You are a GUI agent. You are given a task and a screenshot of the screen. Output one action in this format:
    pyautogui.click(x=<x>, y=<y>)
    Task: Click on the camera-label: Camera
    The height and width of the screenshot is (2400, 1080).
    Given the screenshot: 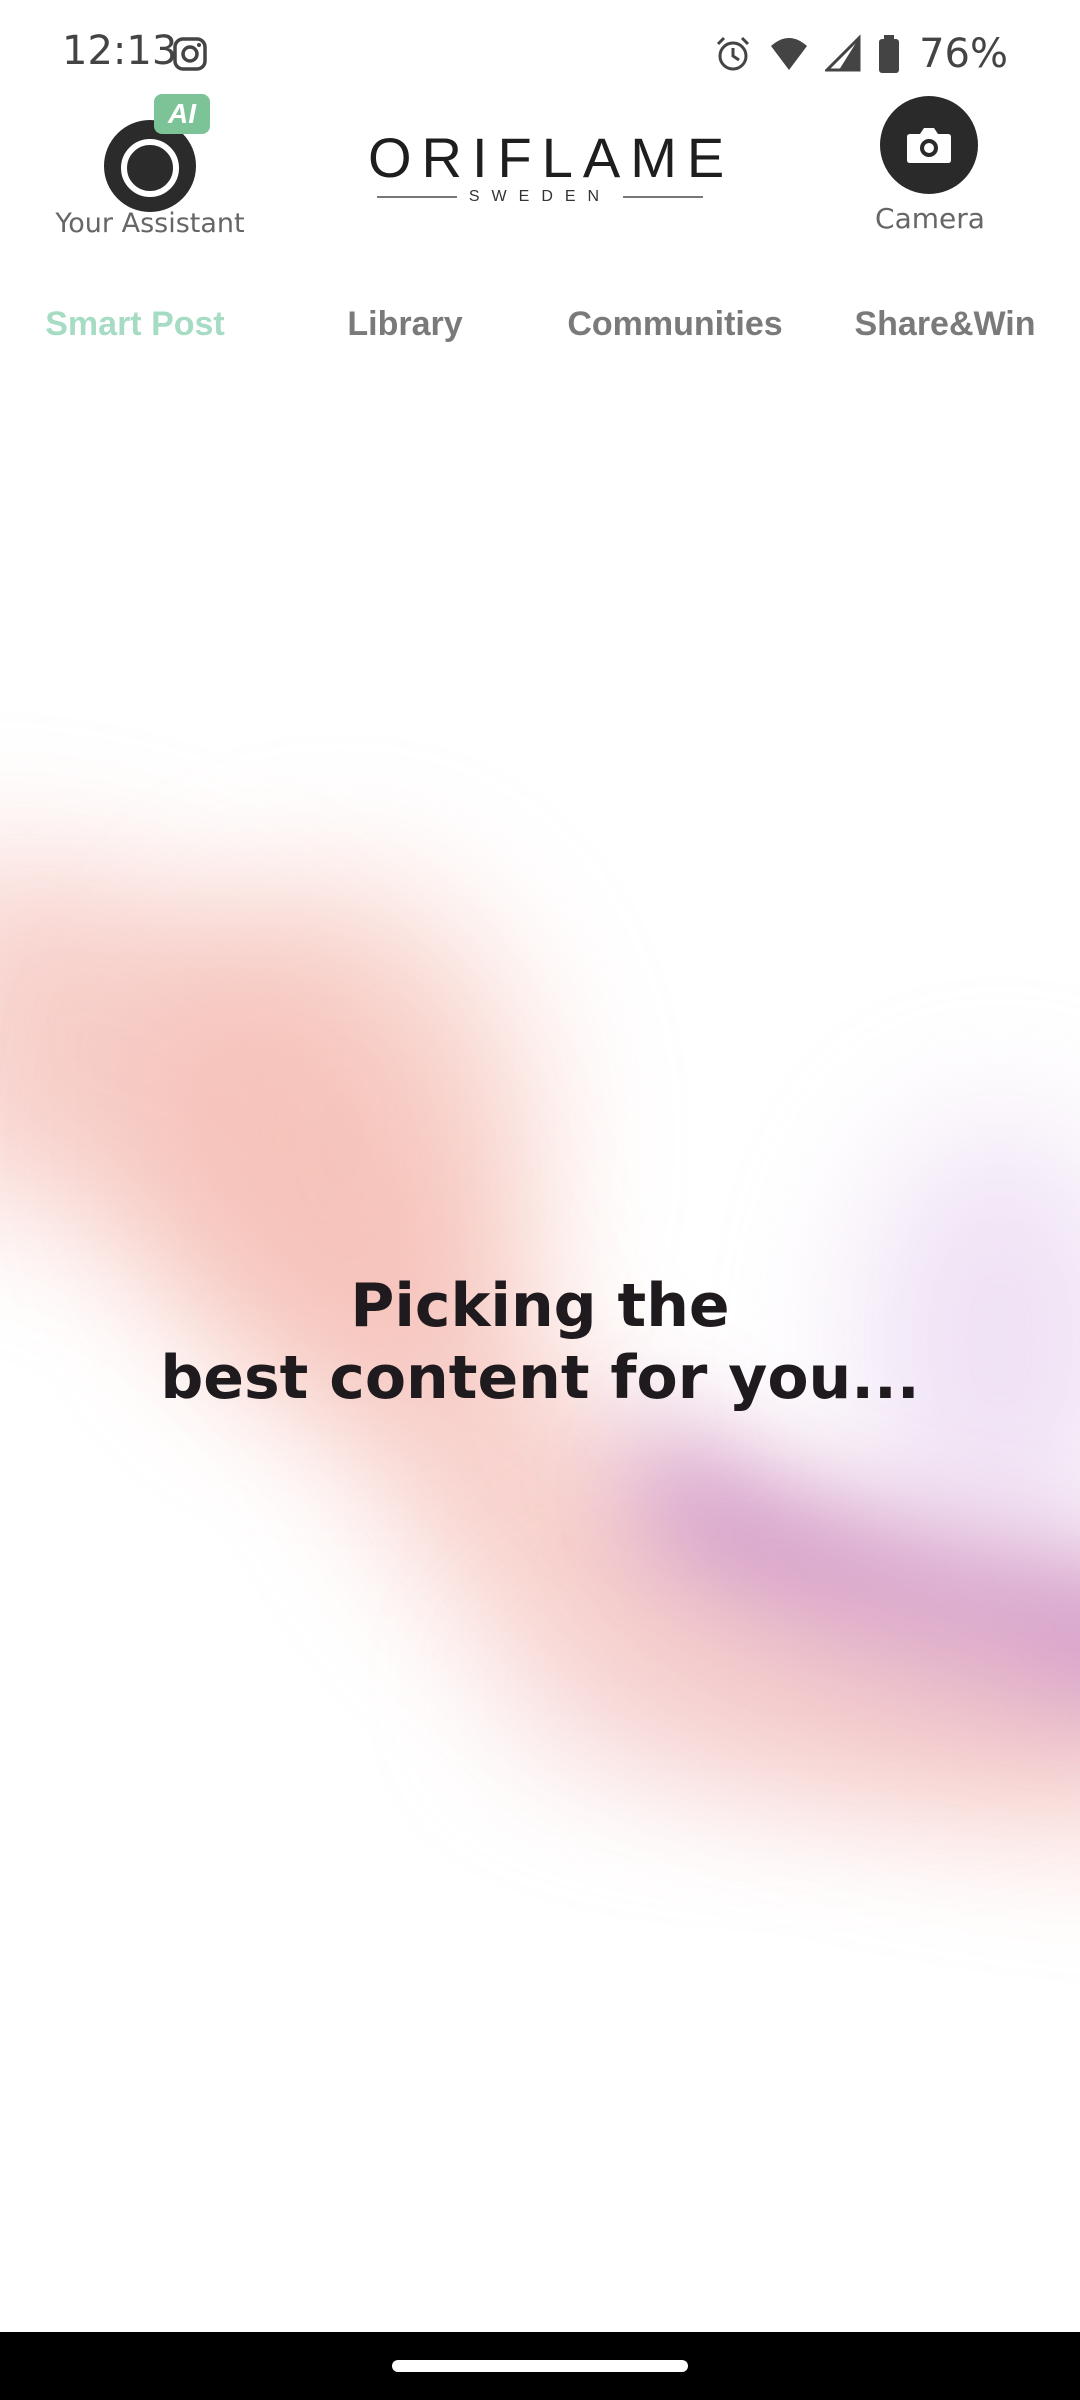 What is the action you would take?
    pyautogui.click(x=930, y=218)
    